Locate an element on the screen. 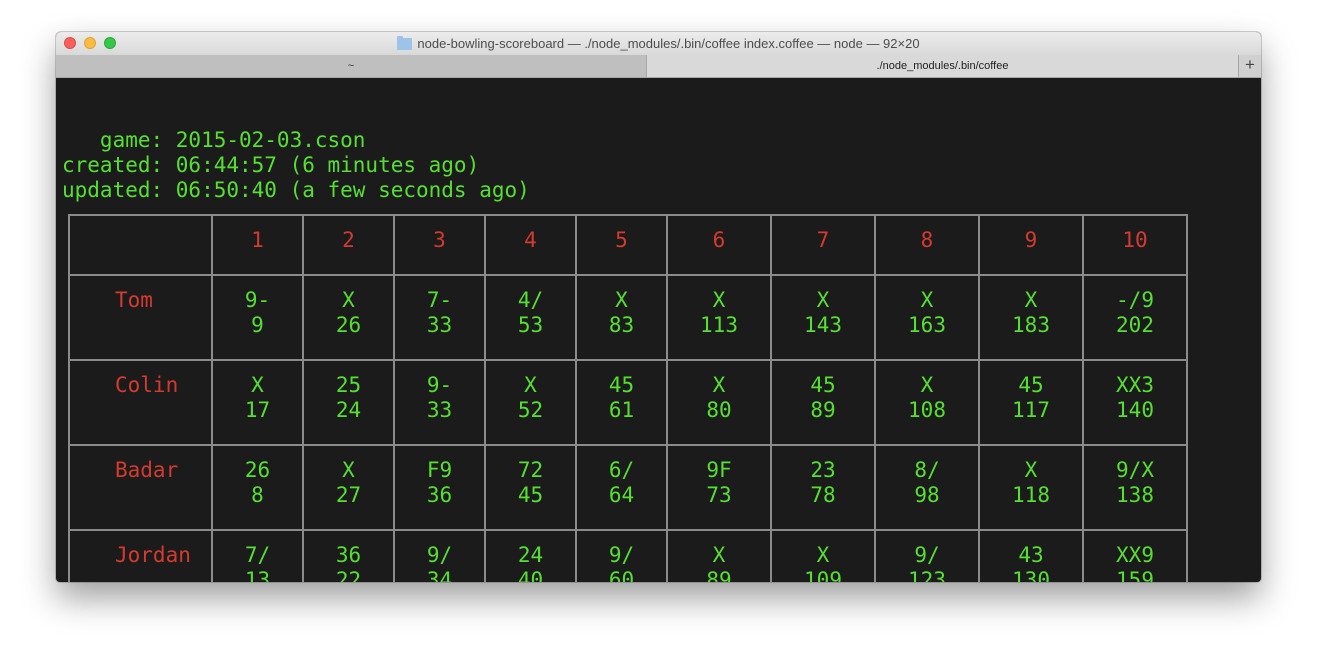 Image resolution: width=1318 pixels, height=663 pixels. frame-score-cell: 9/60 is located at coordinates (621, 555).